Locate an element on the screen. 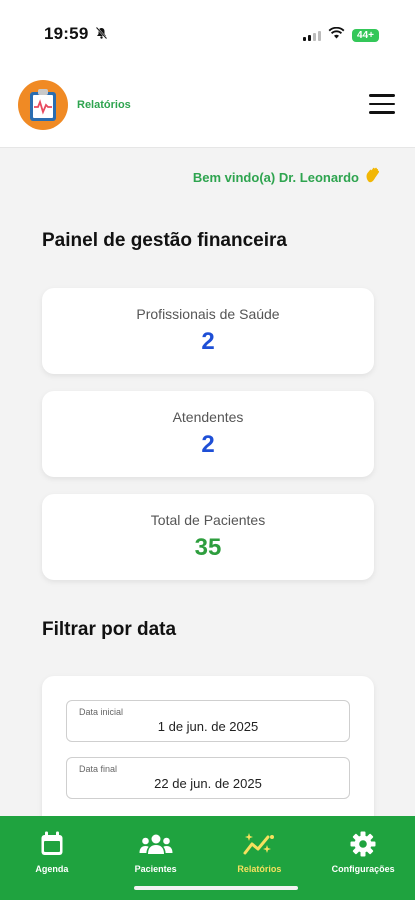 The image size is (415, 900). status-indicators: 44+ is located at coordinates (341, 35).